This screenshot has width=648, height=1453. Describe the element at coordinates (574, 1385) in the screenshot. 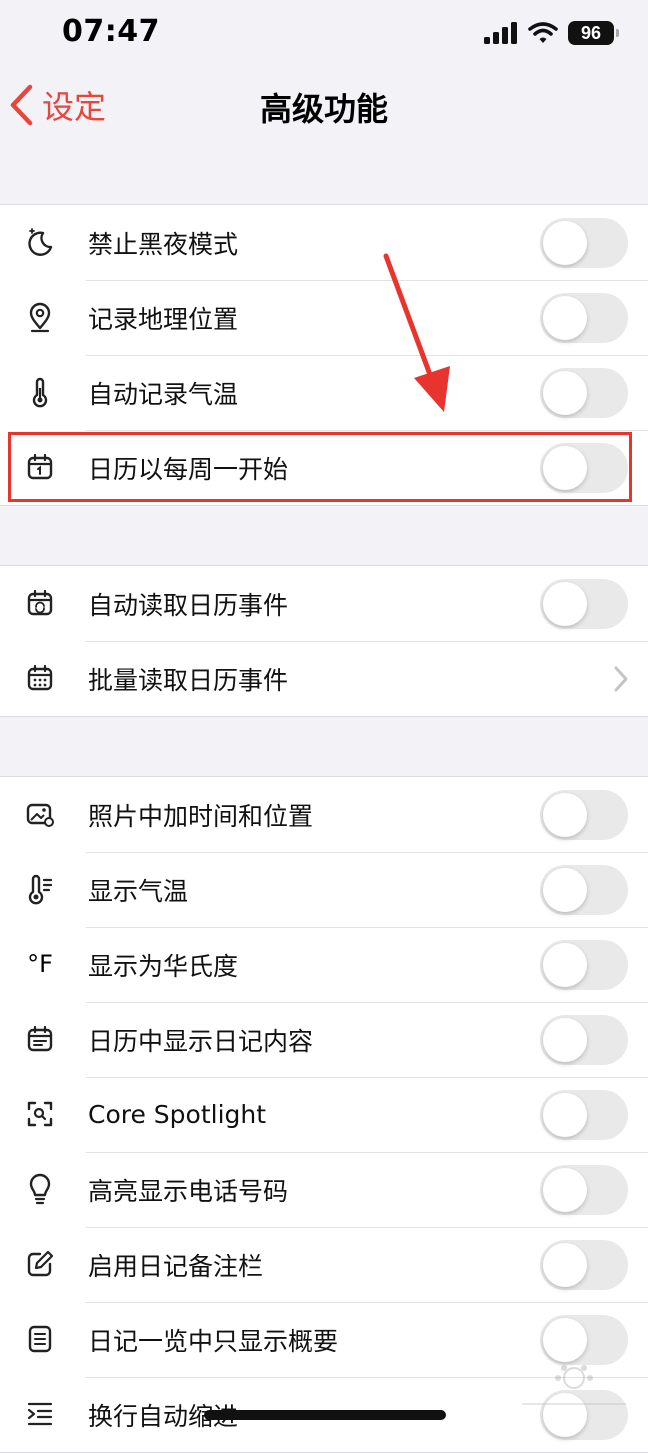

I see `watermark-logo` at that location.